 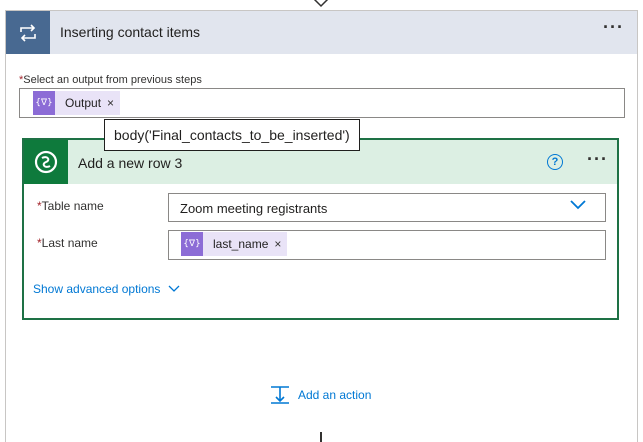 I want to click on table-name-value: Zoom meeting registrants, so click(x=254, y=208).